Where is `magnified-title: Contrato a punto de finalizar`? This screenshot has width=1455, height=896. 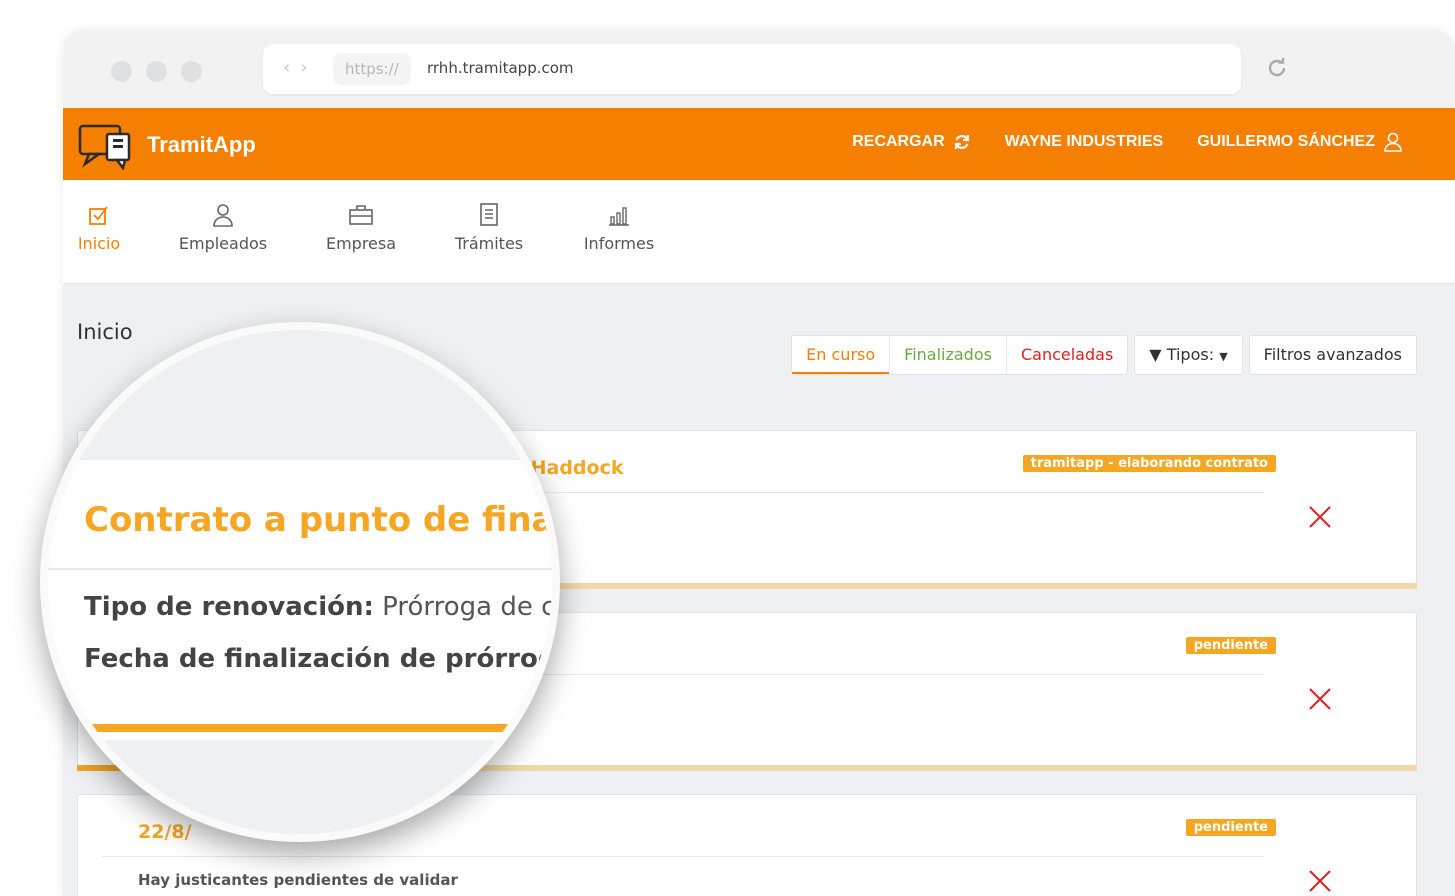 magnified-title: Contrato a punto de finalizar is located at coordinates (319, 520).